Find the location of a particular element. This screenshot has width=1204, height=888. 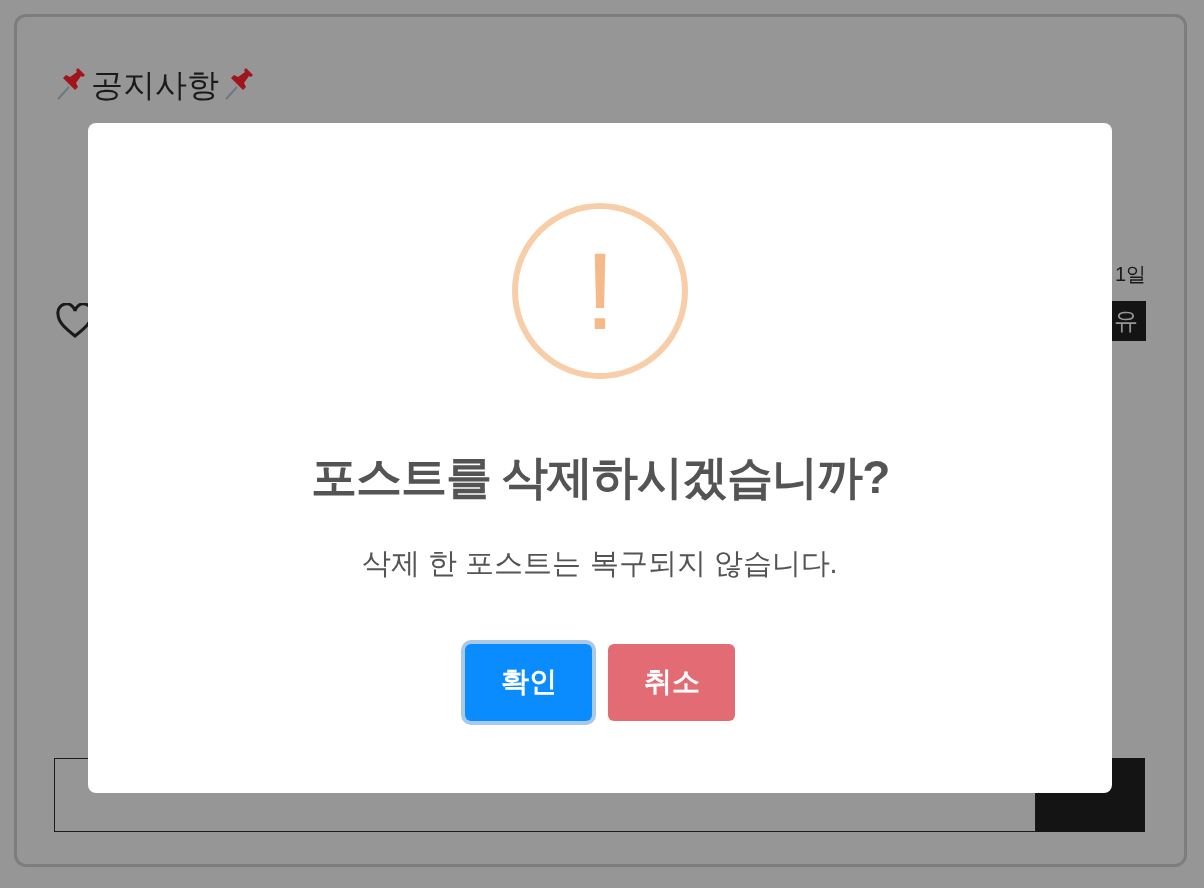

notice-title: 공지사항 is located at coordinates (155, 85).